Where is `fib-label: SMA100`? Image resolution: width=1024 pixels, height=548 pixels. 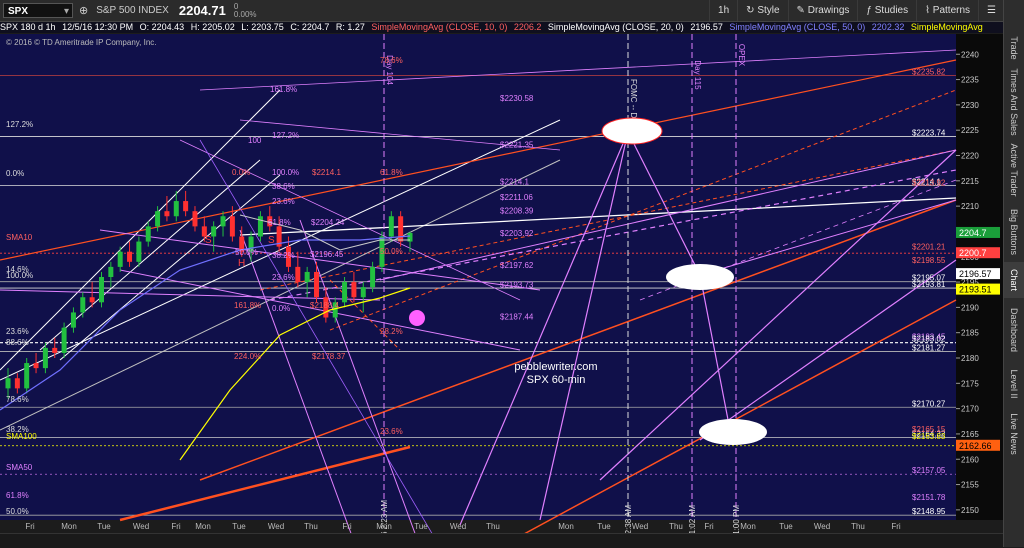
fib-label: SMA100 is located at coordinates (21, 436).